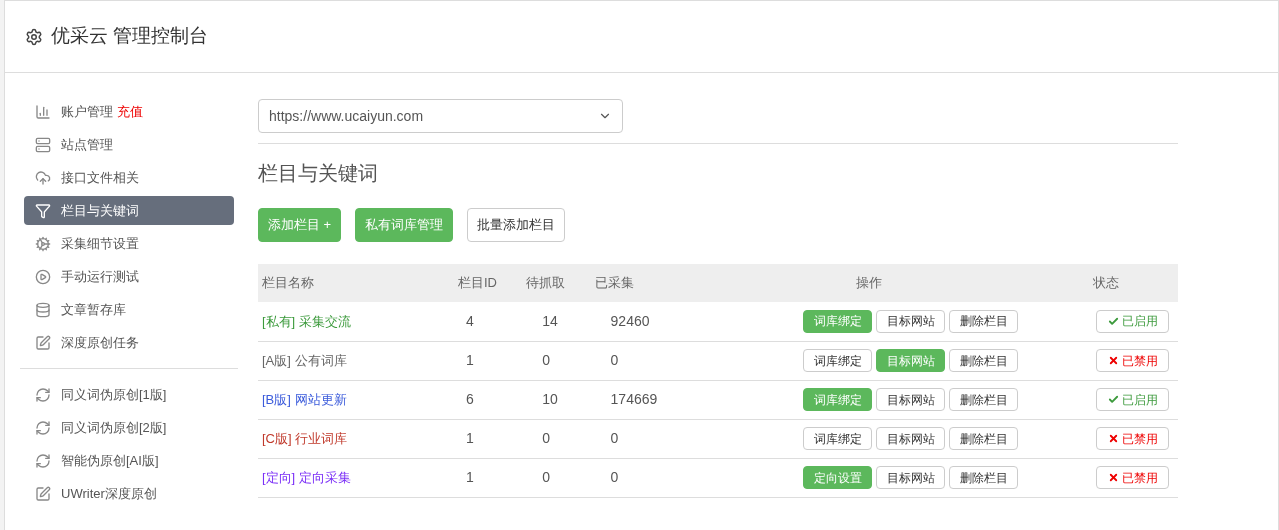 The height and width of the screenshot is (530, 1279). What do you see at coordinates (288, 283) in the screenshot?
I see `column-header: 栏目名称` at bounding box center [288, 283].